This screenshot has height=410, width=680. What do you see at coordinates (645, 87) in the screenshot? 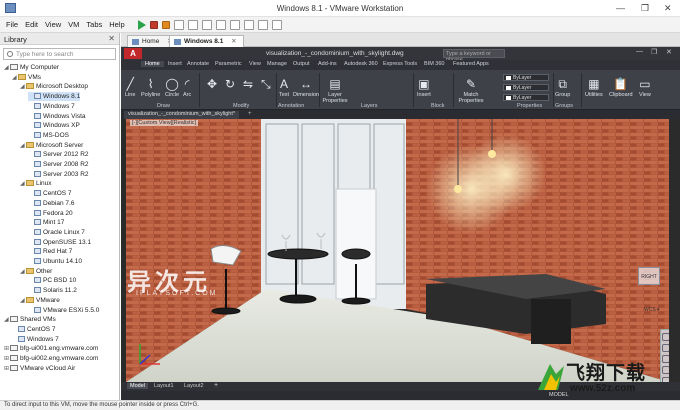
I see `view-panel-button: ▭ View` at bounding box center [645, 87].